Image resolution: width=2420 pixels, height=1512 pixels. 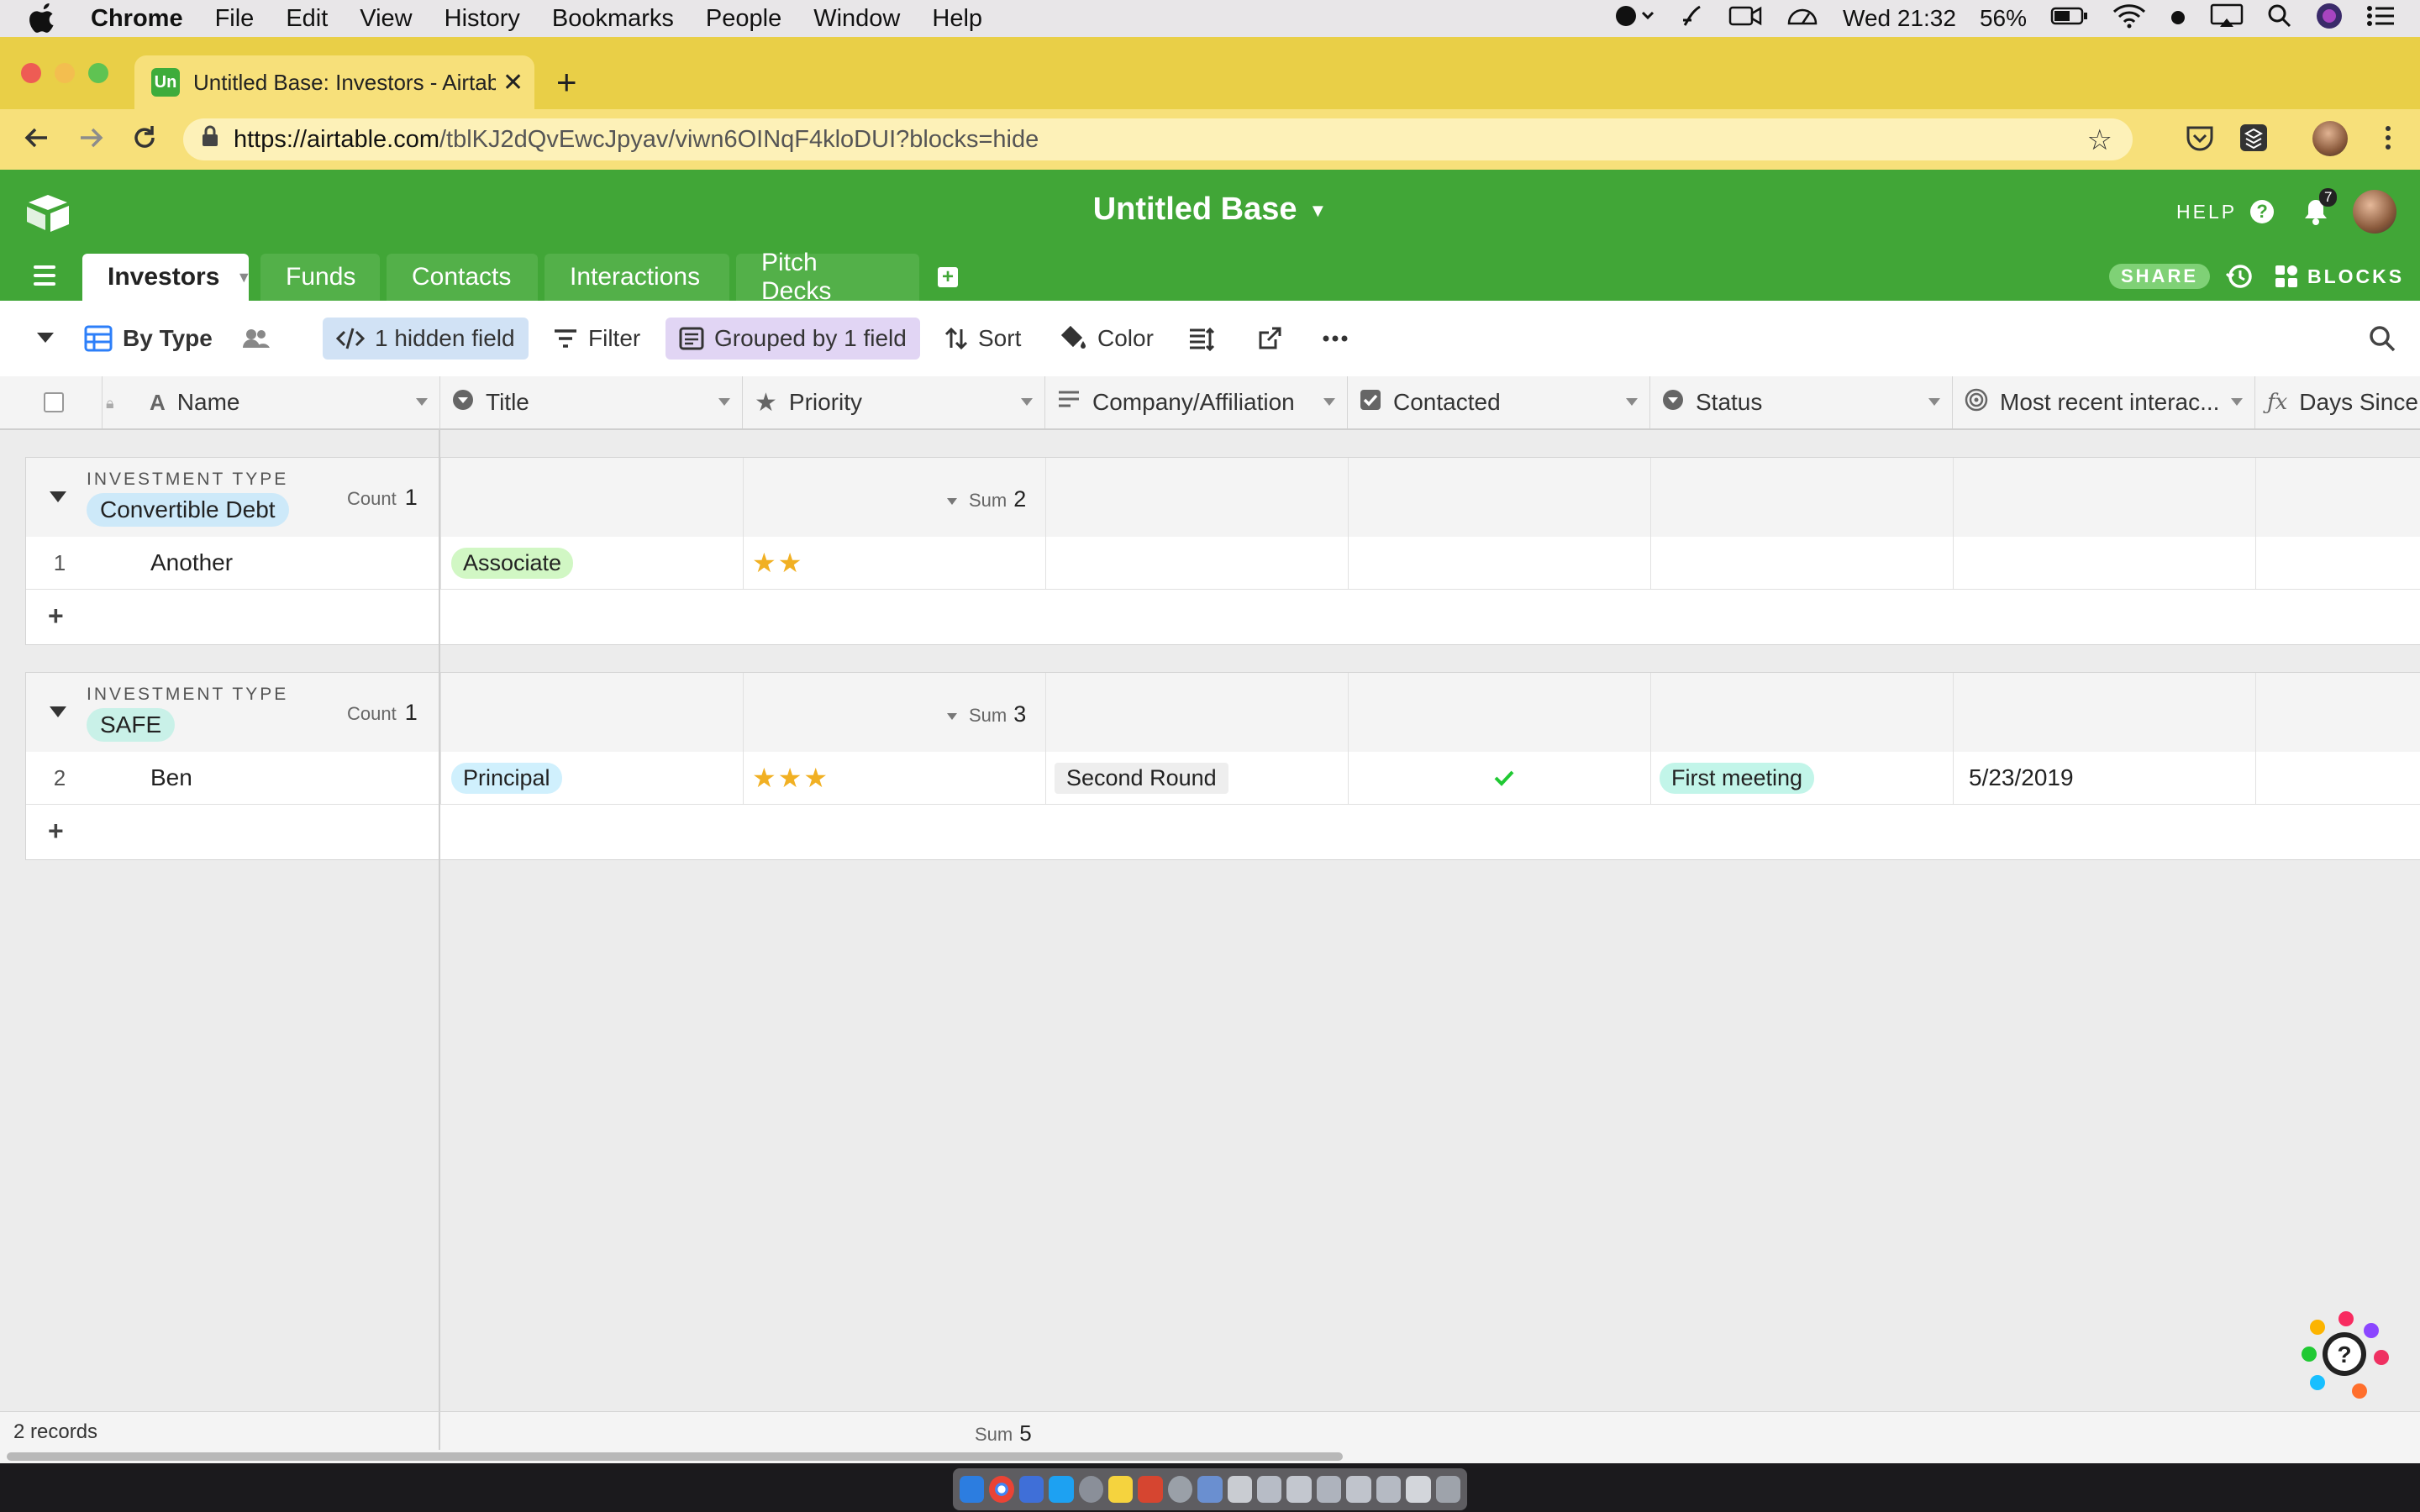 What do you see at coordinates (2388, 138) in the screenshot?
I see `chrome-menu-icon` at bounding box center [2388, 138].